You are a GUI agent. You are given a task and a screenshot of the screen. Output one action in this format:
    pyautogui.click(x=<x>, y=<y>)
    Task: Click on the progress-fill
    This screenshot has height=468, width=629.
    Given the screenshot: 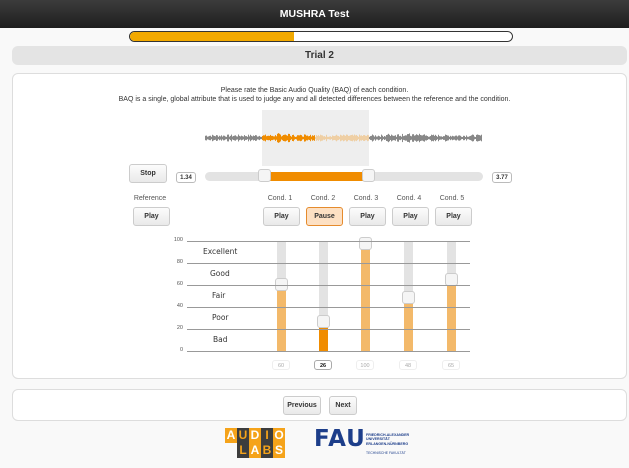 What is the action you would take?
    pyautogui.click(x=212, y=36)
    